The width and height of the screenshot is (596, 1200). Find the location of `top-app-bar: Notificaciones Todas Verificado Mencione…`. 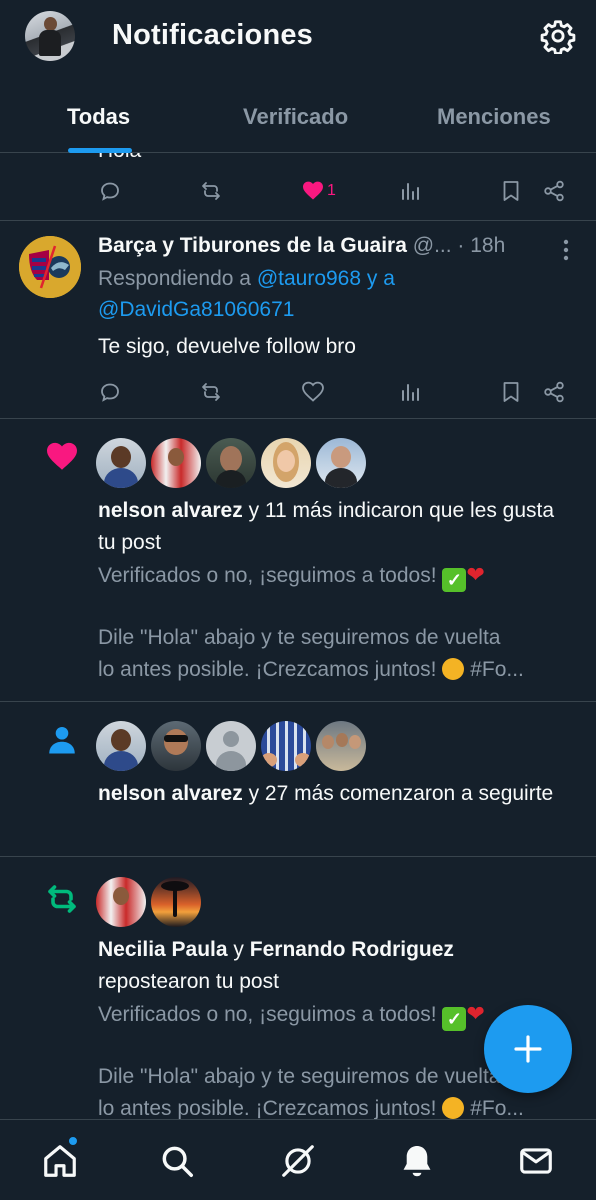

top-app-bar: Notificaciones Todas Verificado Mencione… is located at coordinates (298, 76).